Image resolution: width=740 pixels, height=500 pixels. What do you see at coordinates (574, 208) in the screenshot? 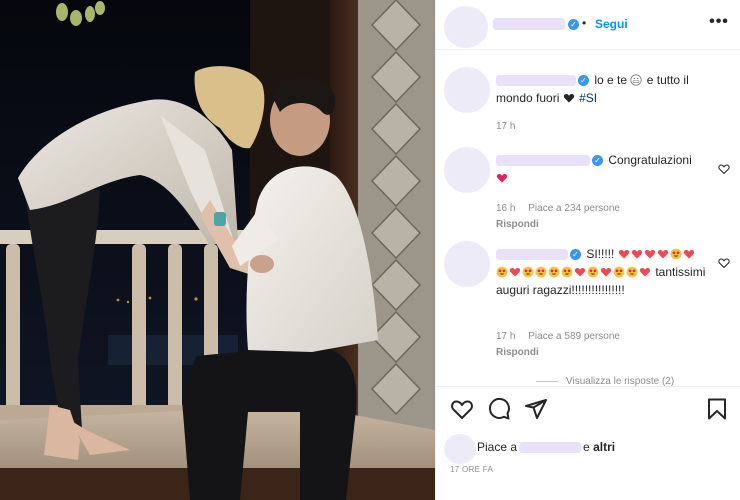
I see `comment-likes: Piace a 234 persone` at bounding box center [574, 208].